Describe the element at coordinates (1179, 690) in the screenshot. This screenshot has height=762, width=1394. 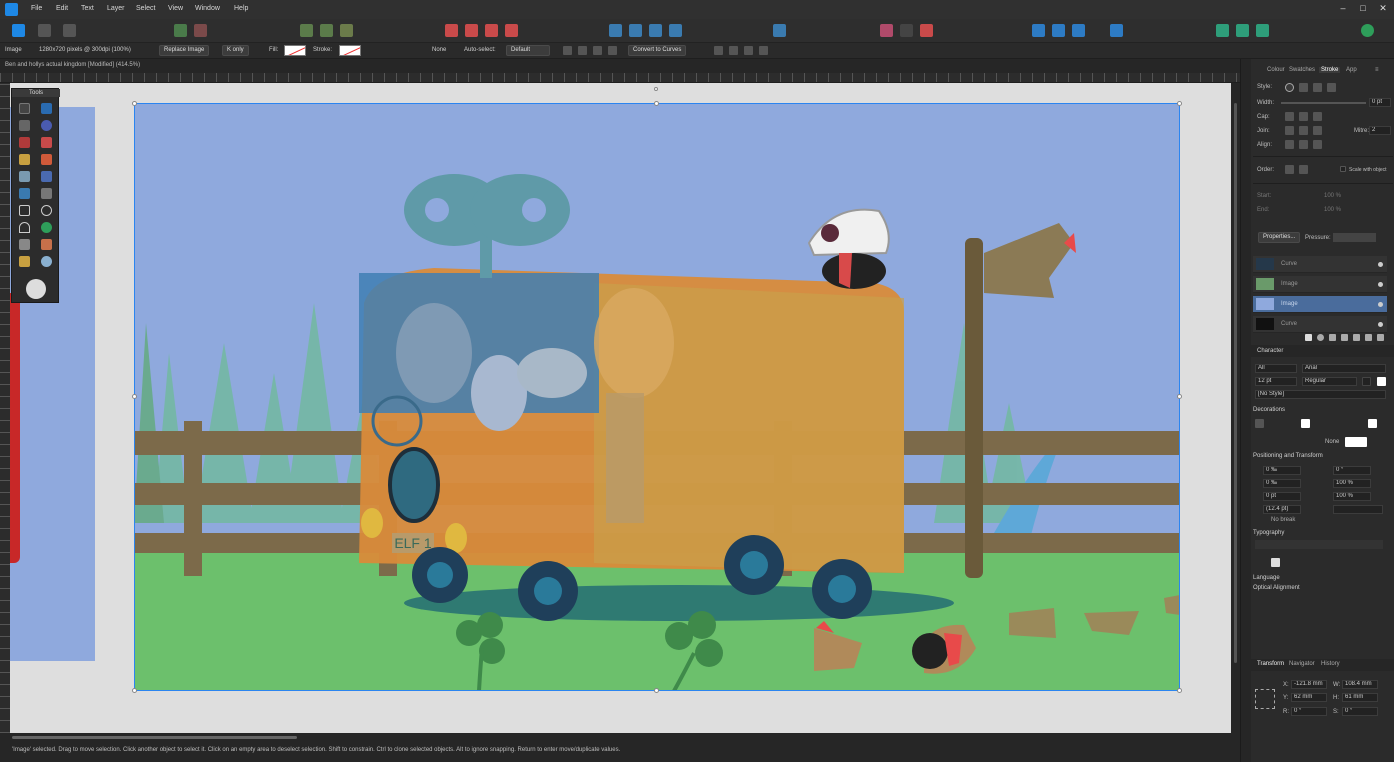
I see `resize-handle-br` at that location.